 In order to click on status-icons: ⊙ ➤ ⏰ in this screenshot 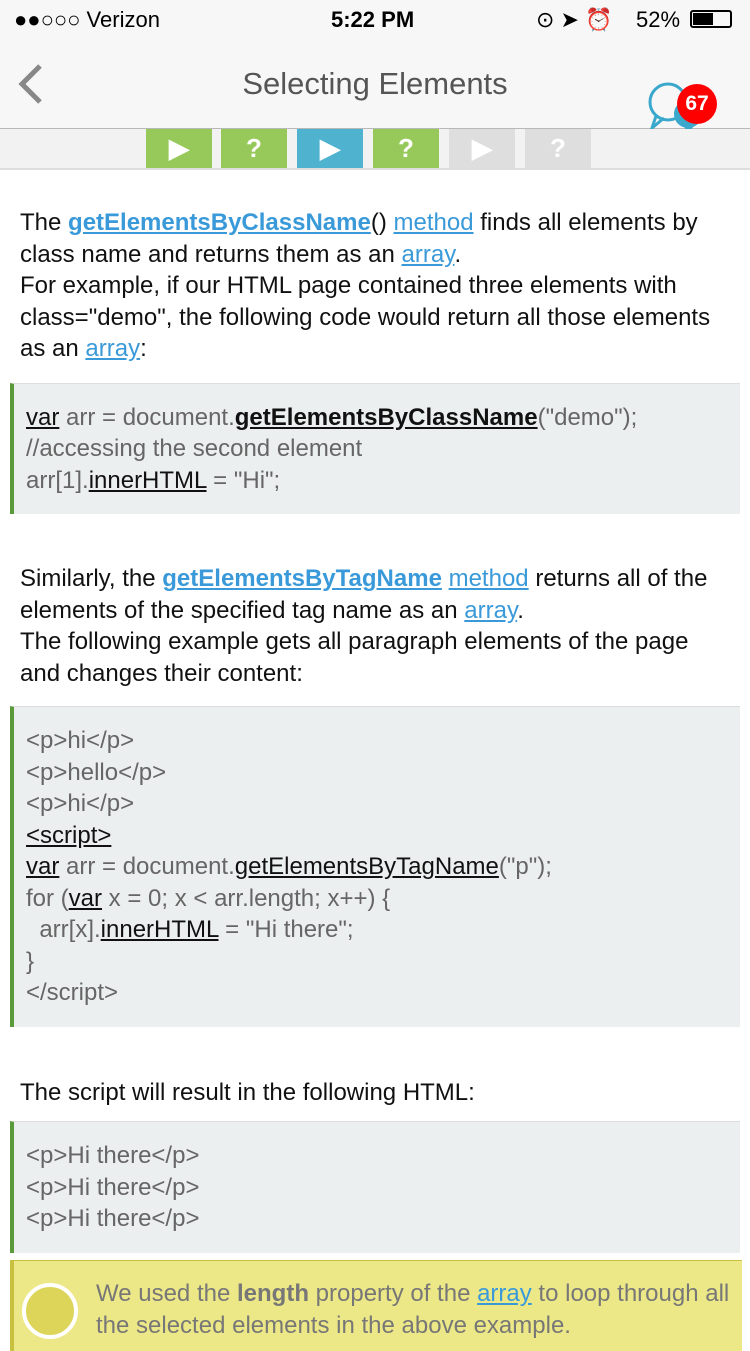, I will do `click(574, 19)`.